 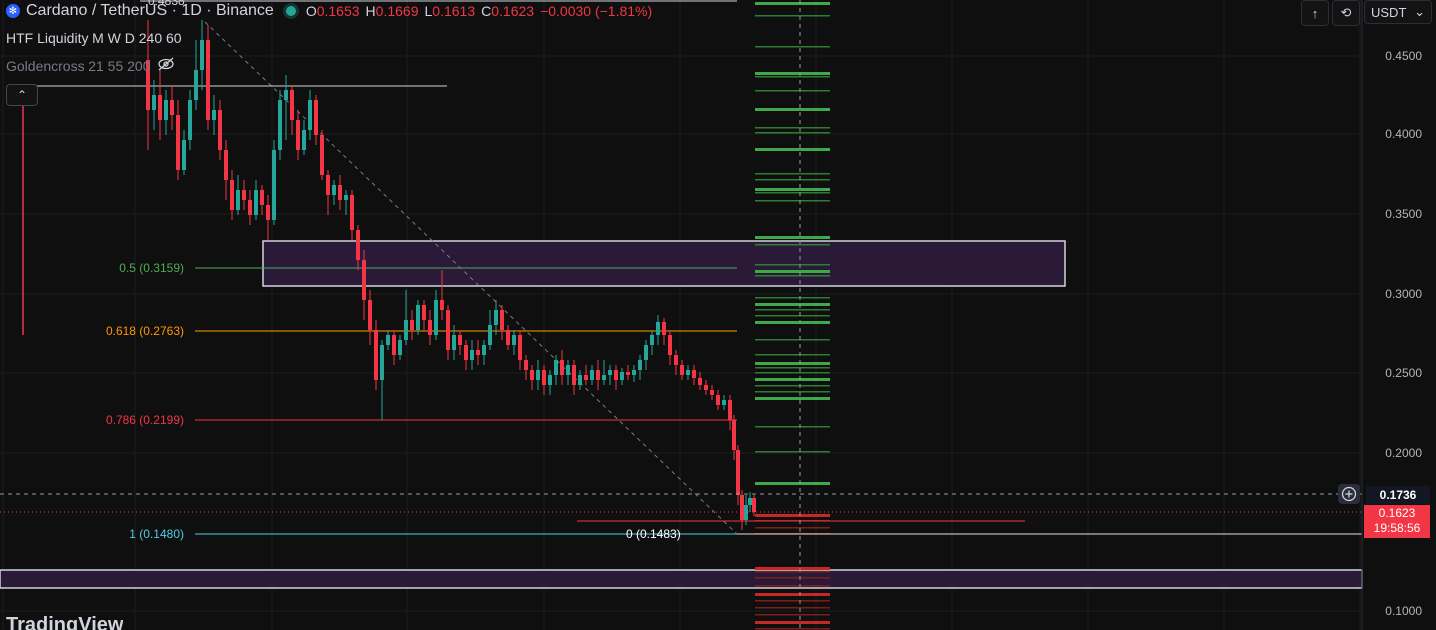 What do you see at coordinates (653, 534) in the screenshot?
I see `fib-label-0: 0 (0.1483)` at bounding box center [653, 534].